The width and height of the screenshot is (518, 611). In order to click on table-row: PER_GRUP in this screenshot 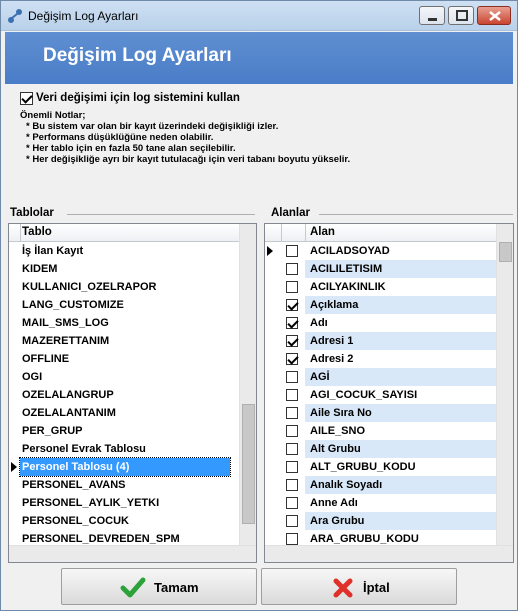, I will do `click(124, 431)`.